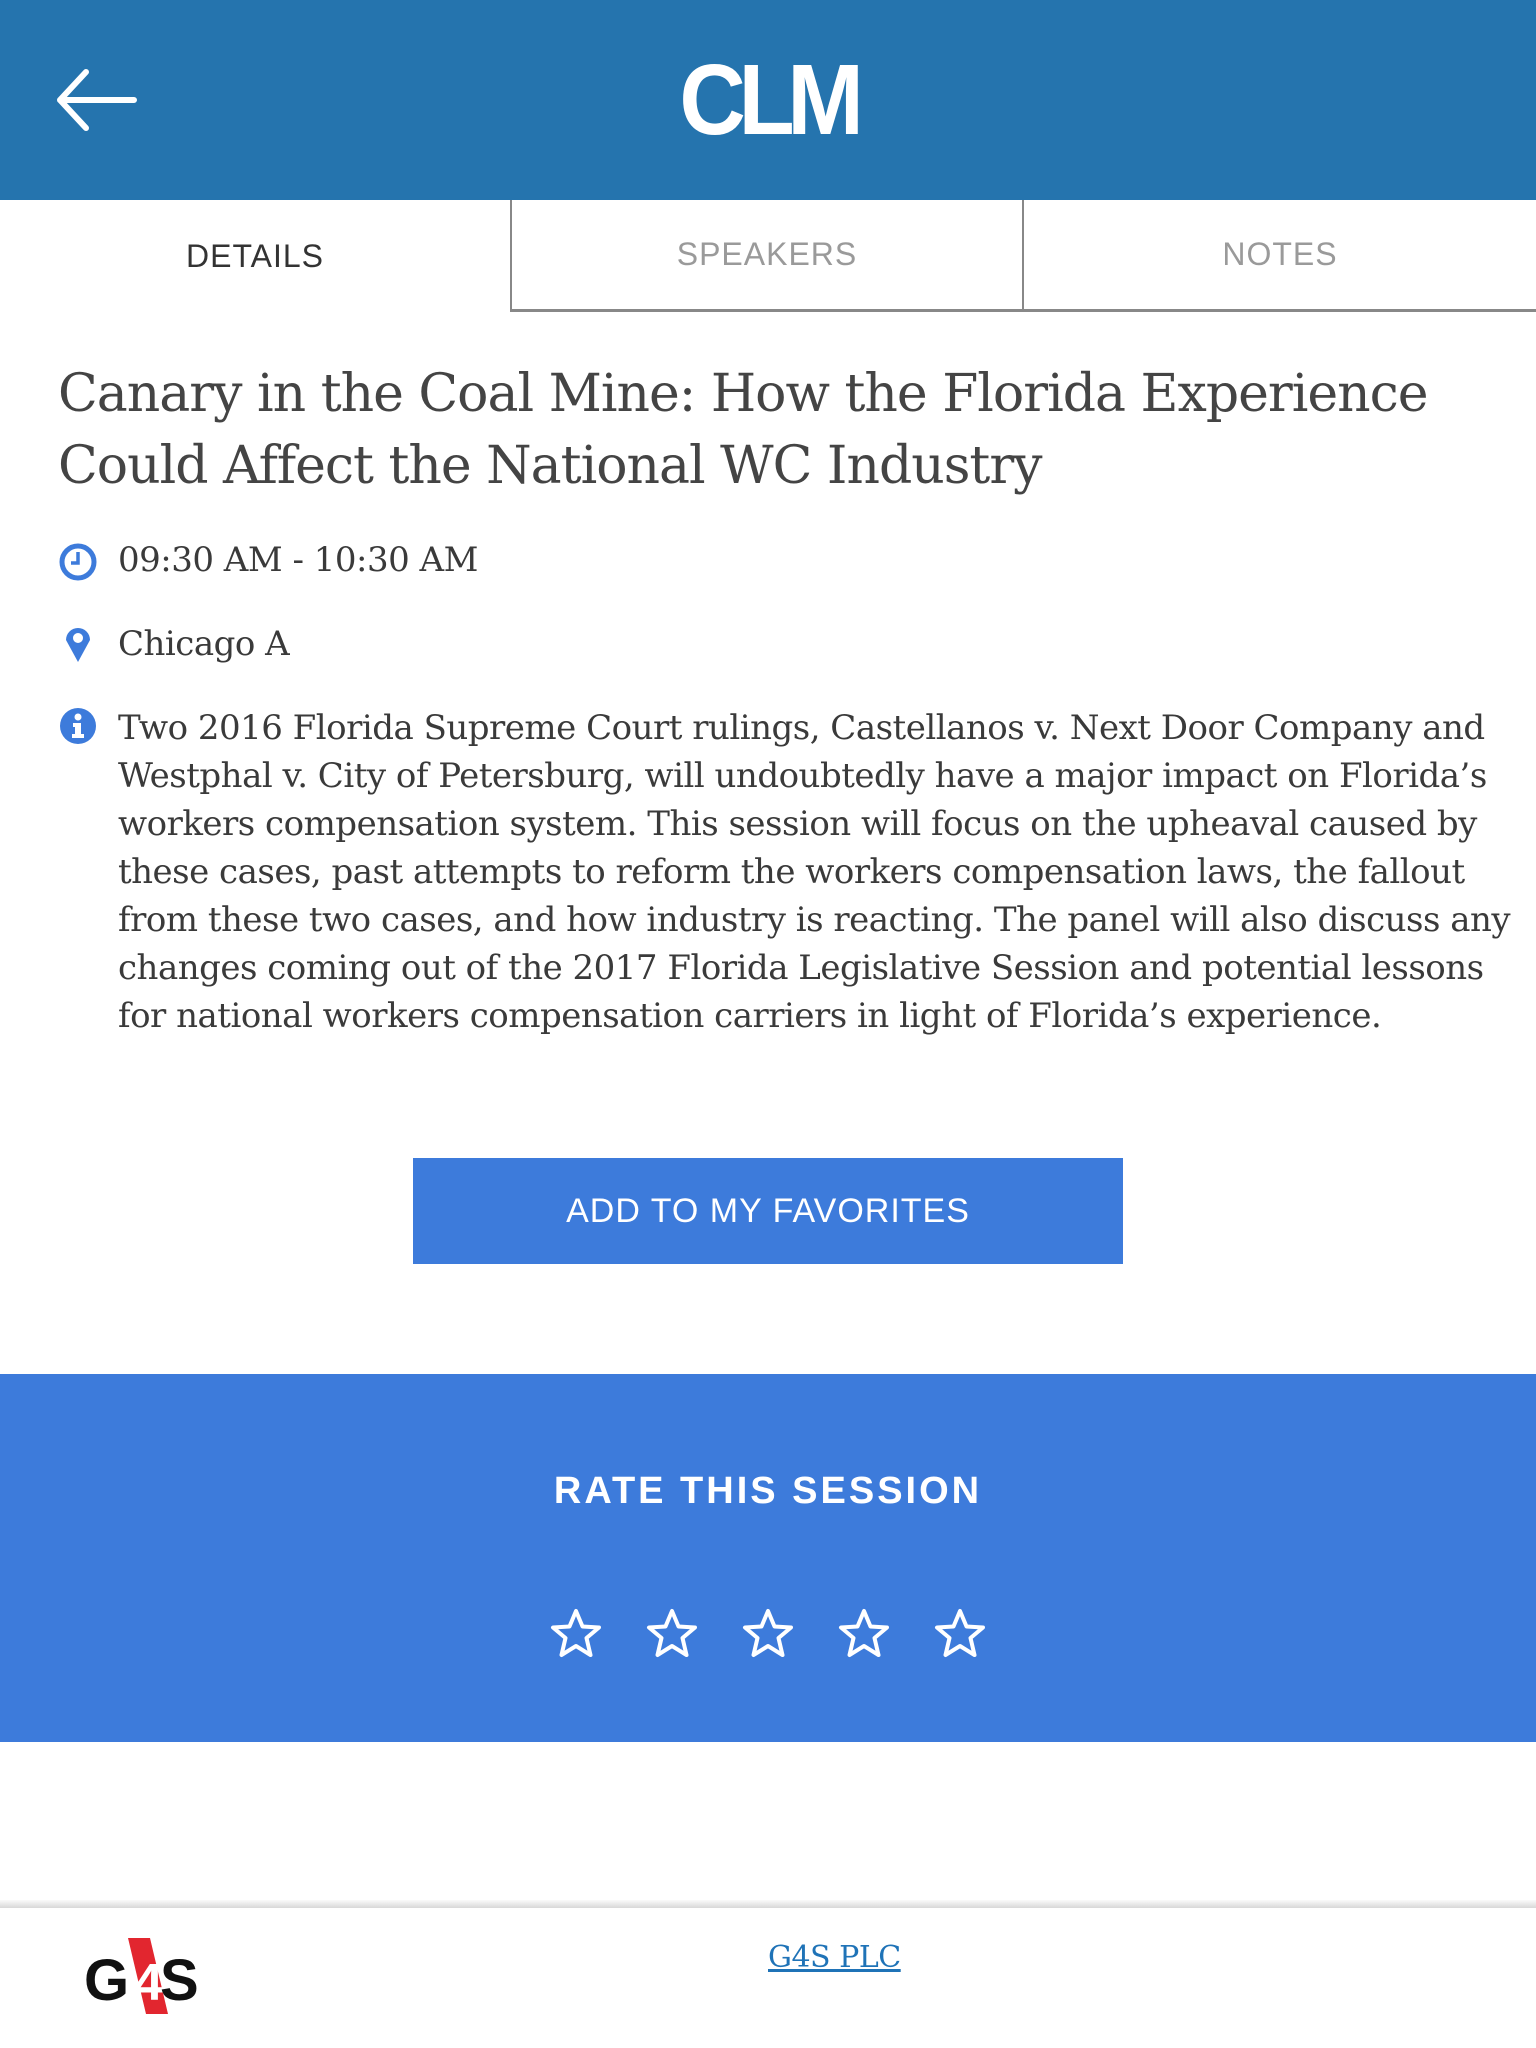 Image resolution: width=1536 pixels, height=2048 pixels. I want to click on tab-speakers: SPEAKERS, so click(766, 256).